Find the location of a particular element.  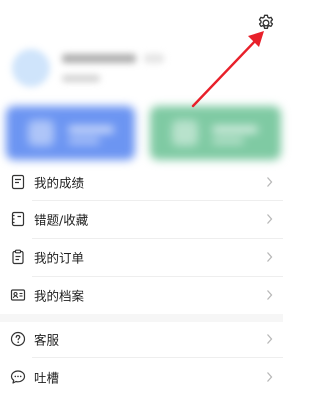

book-icon is located at coordinates (18, 219).